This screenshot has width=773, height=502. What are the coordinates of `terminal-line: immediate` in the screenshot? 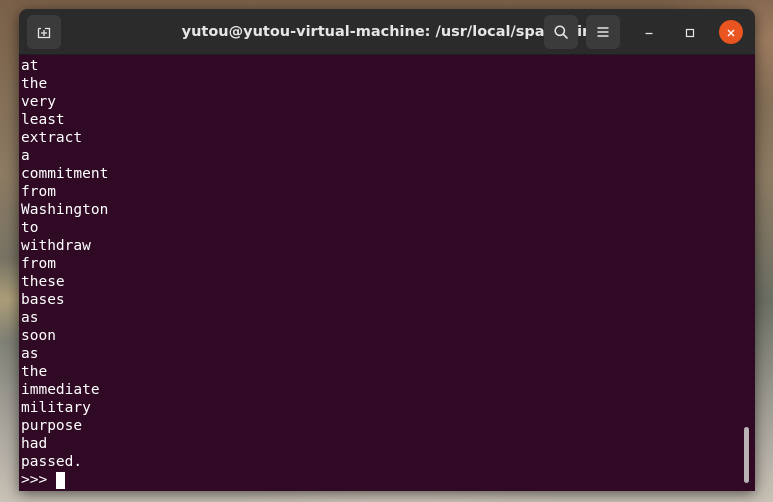 It's located at (60, 390).